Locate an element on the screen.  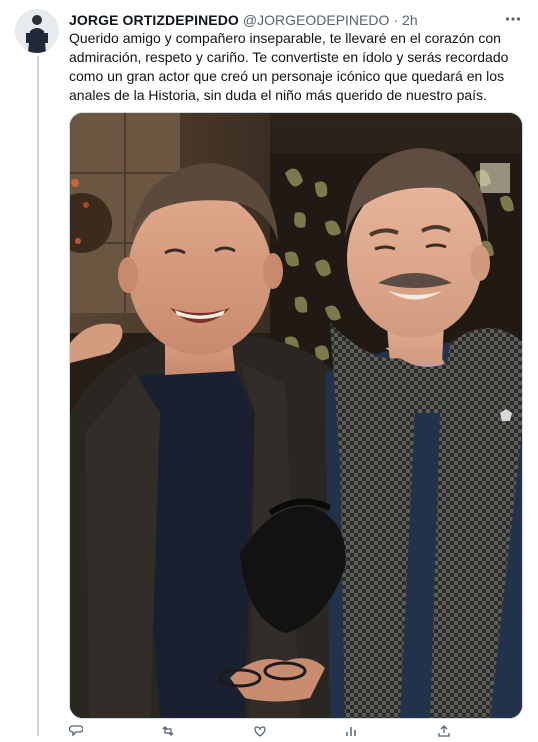
views-icon is located at coordinates (352, 731).